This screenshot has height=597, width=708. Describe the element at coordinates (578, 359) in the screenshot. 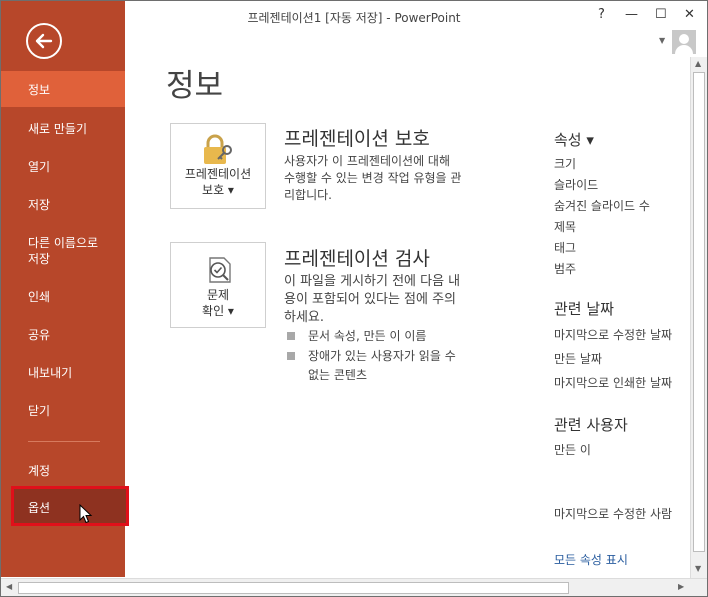

I see `date-label: 만든 날짜` at that location.